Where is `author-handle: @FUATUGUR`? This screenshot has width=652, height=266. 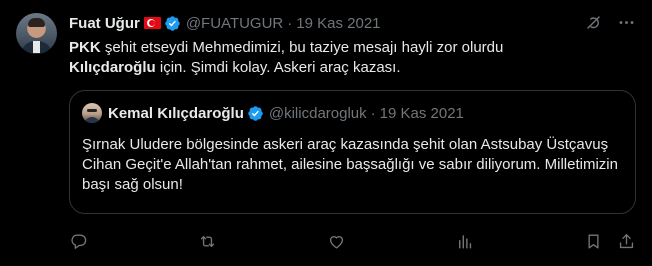
author-handle: @FUATUGUR is located at coordinates (234, 23).